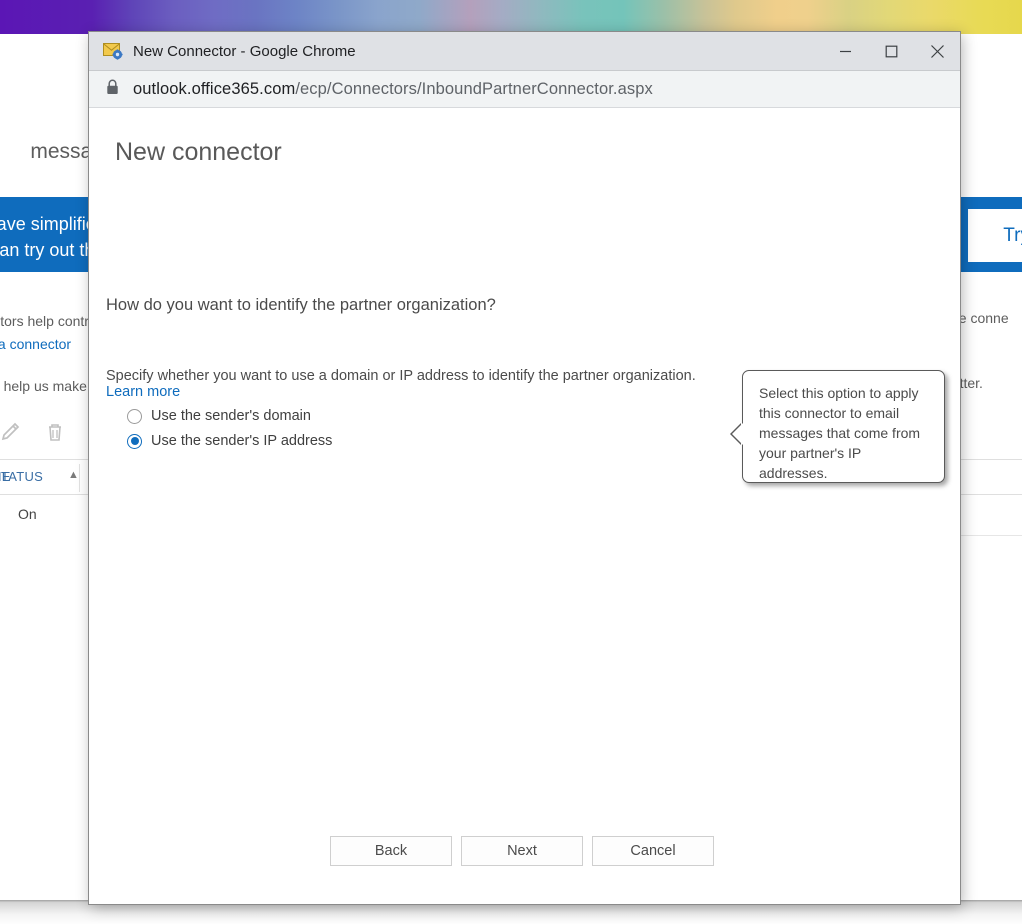 This screenshot has width=1022, height=924. Describe the element at coordinates (55, 432) in the screenshot. I see `delete-trash-icon` at that location.